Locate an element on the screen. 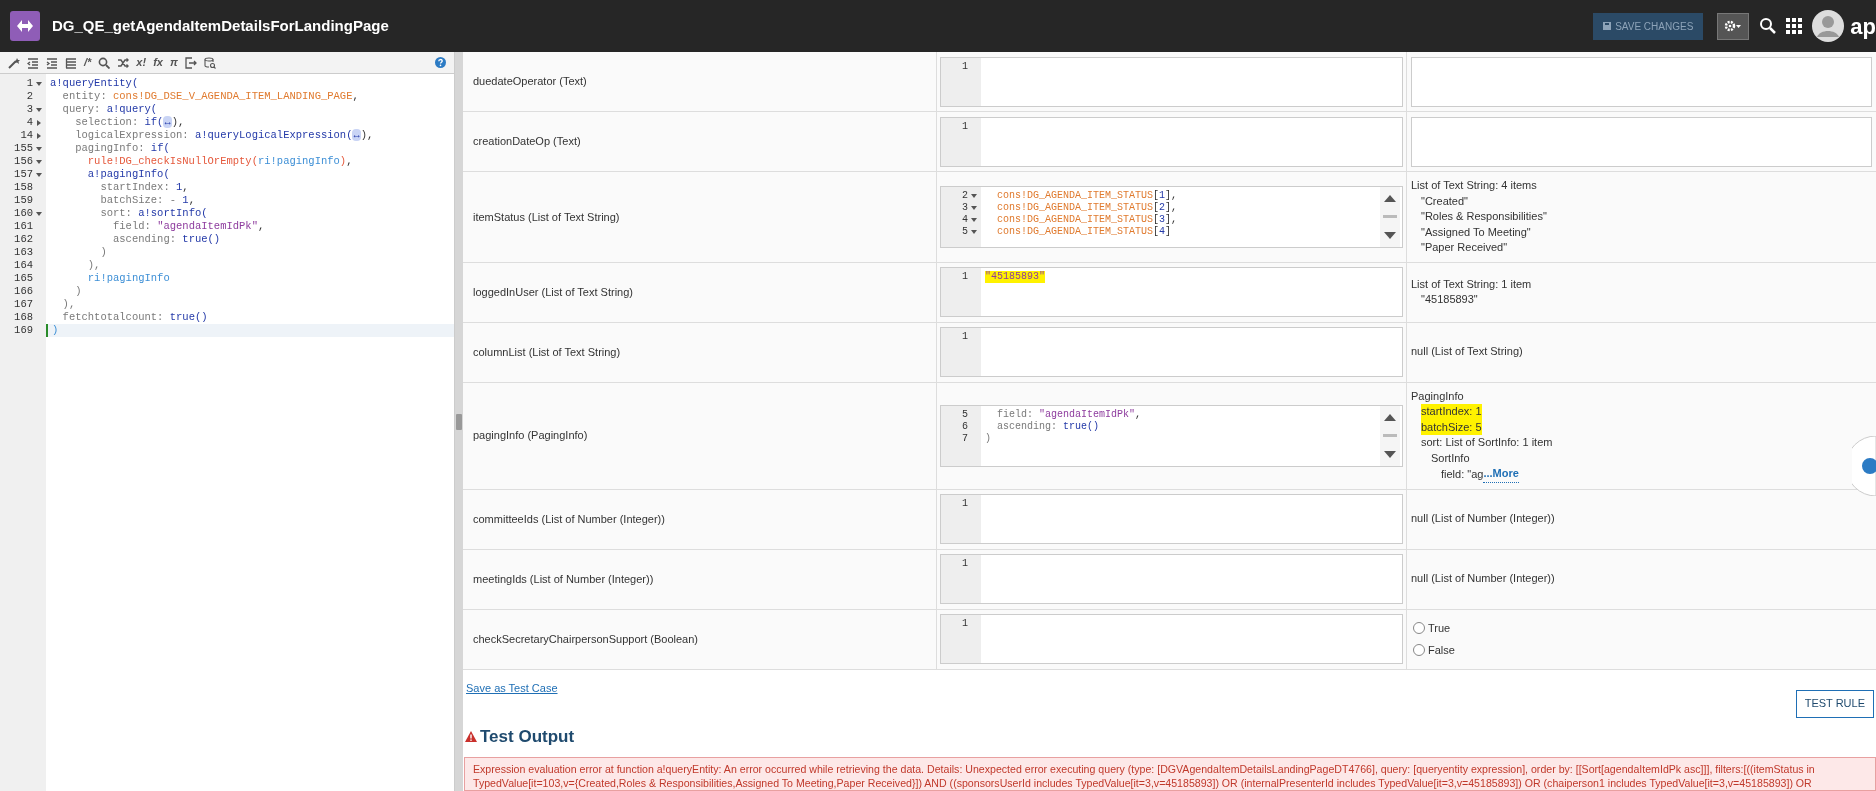 Image resolution: width=1876 pixels, height=791 pixels. toolbar-button: fx is located at coordinates (158, 62).